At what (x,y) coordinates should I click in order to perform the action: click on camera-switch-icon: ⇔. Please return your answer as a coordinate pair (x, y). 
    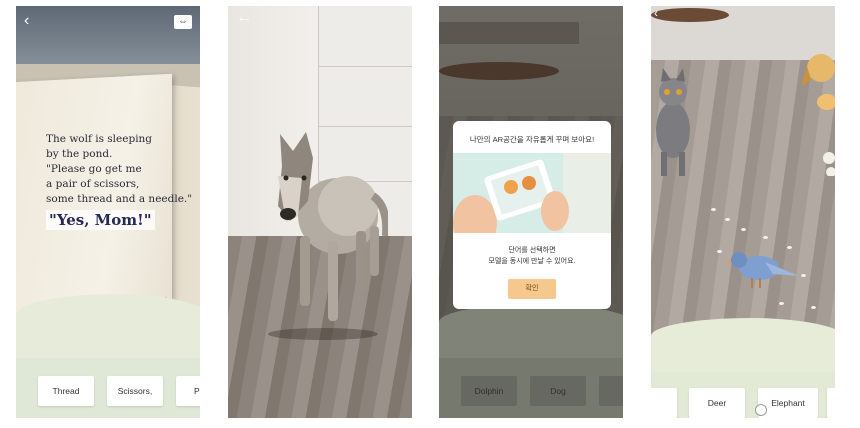
    Looking at the image, I should click on (183, 22).